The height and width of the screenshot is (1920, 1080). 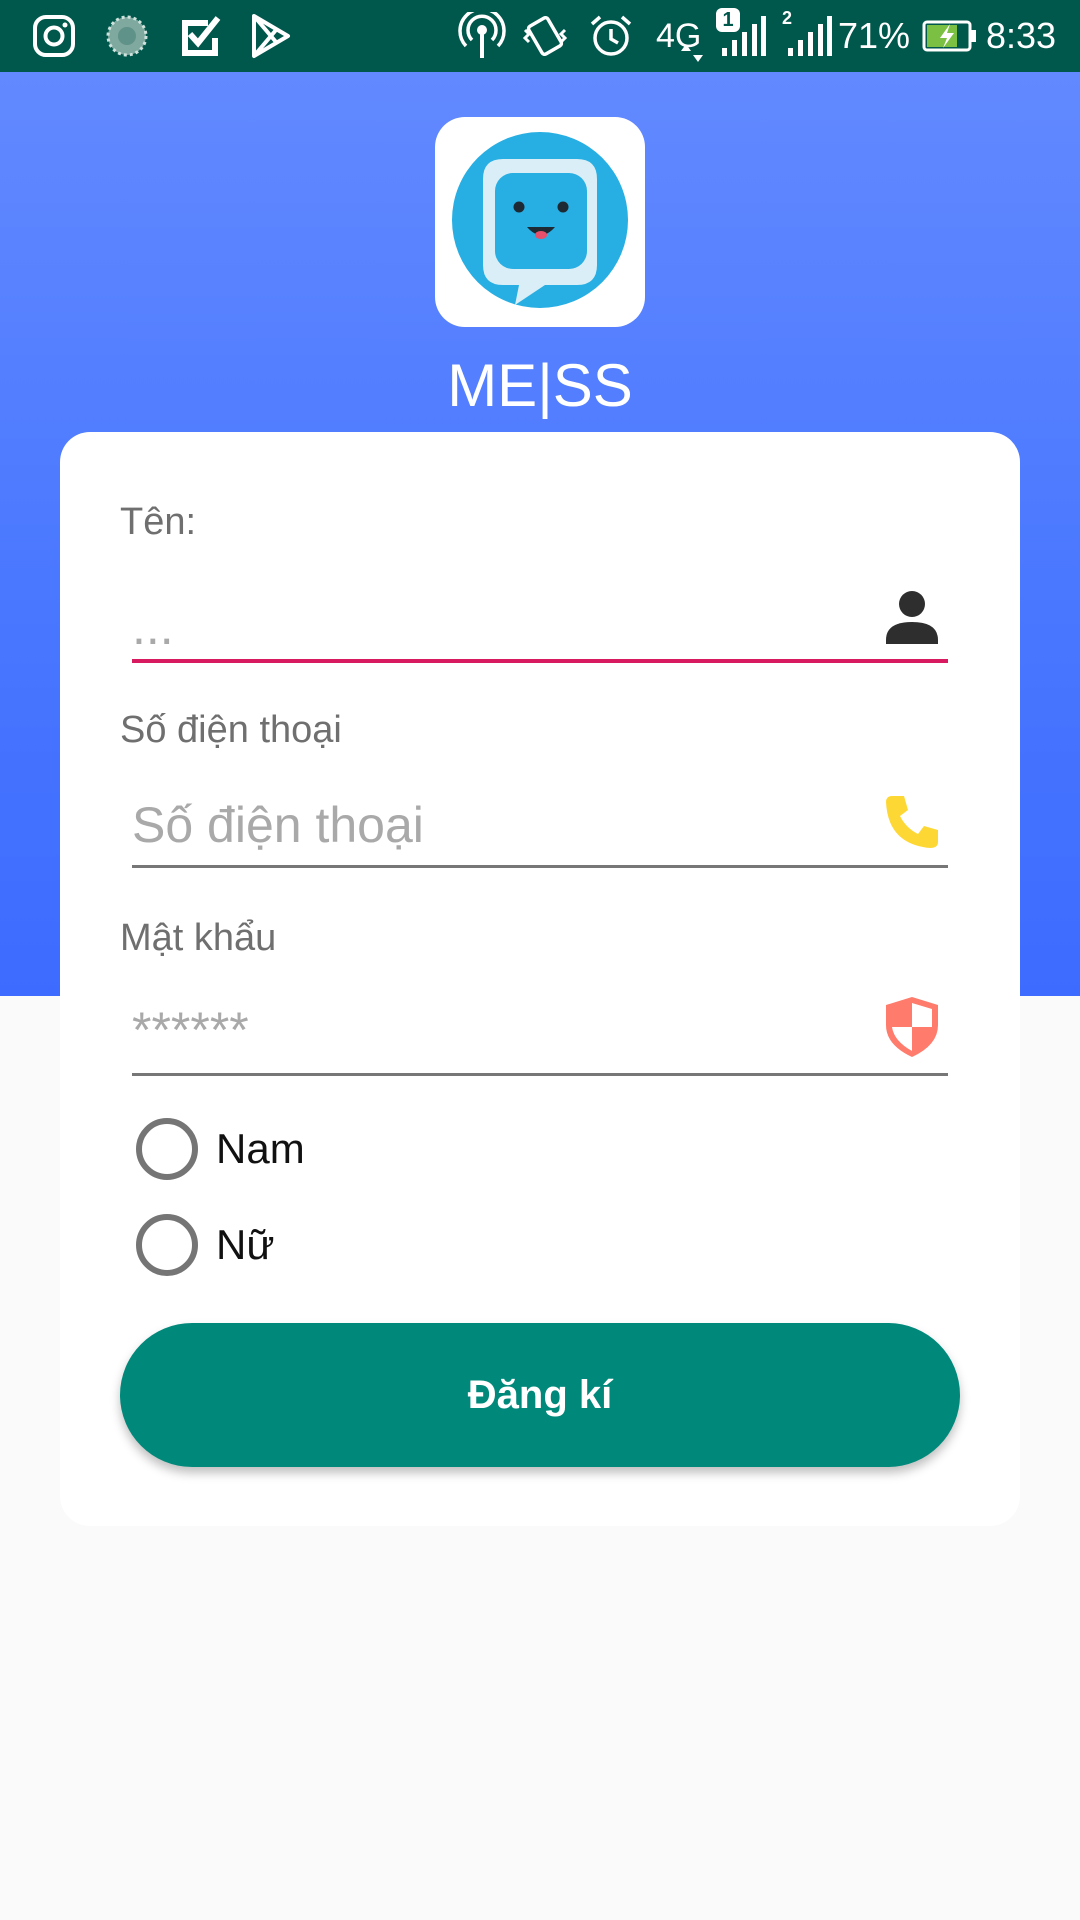 I want to click on password-field-label: Mật khẩu, so click(x=198, y=938).